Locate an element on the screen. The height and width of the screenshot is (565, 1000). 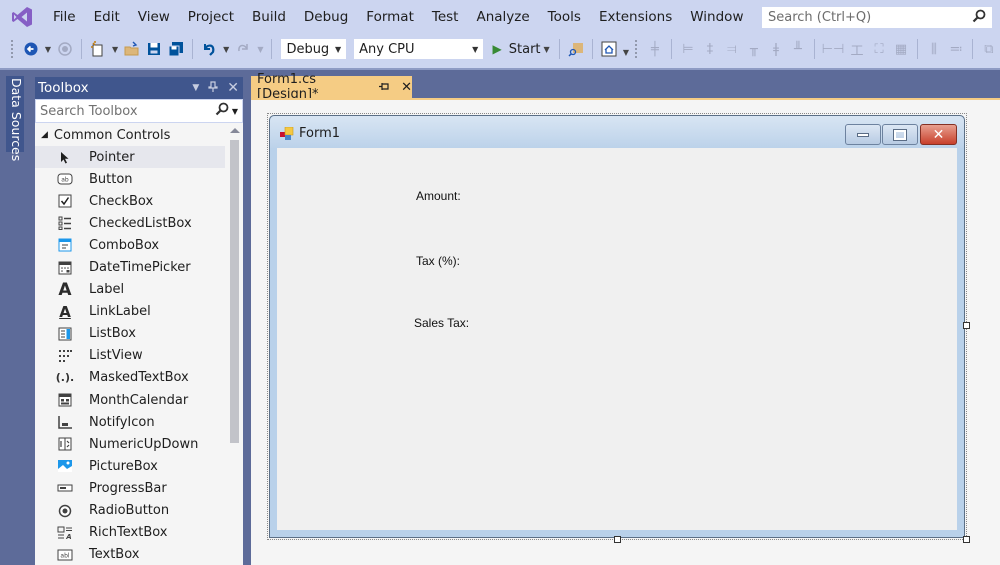
menu-view: View is located at coordinates (154, 17).